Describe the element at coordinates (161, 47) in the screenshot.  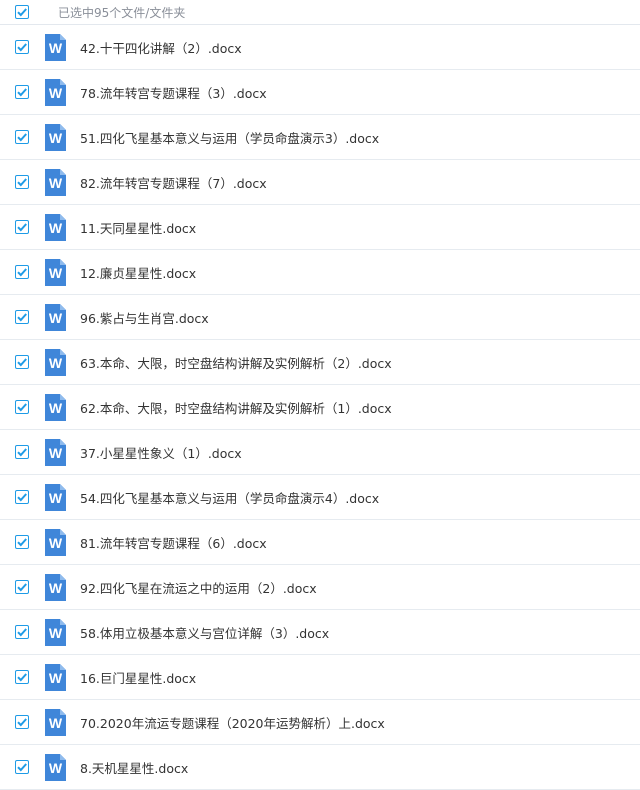
I see `file-name: 42.十干四化讲解（2）.docx` at that location.